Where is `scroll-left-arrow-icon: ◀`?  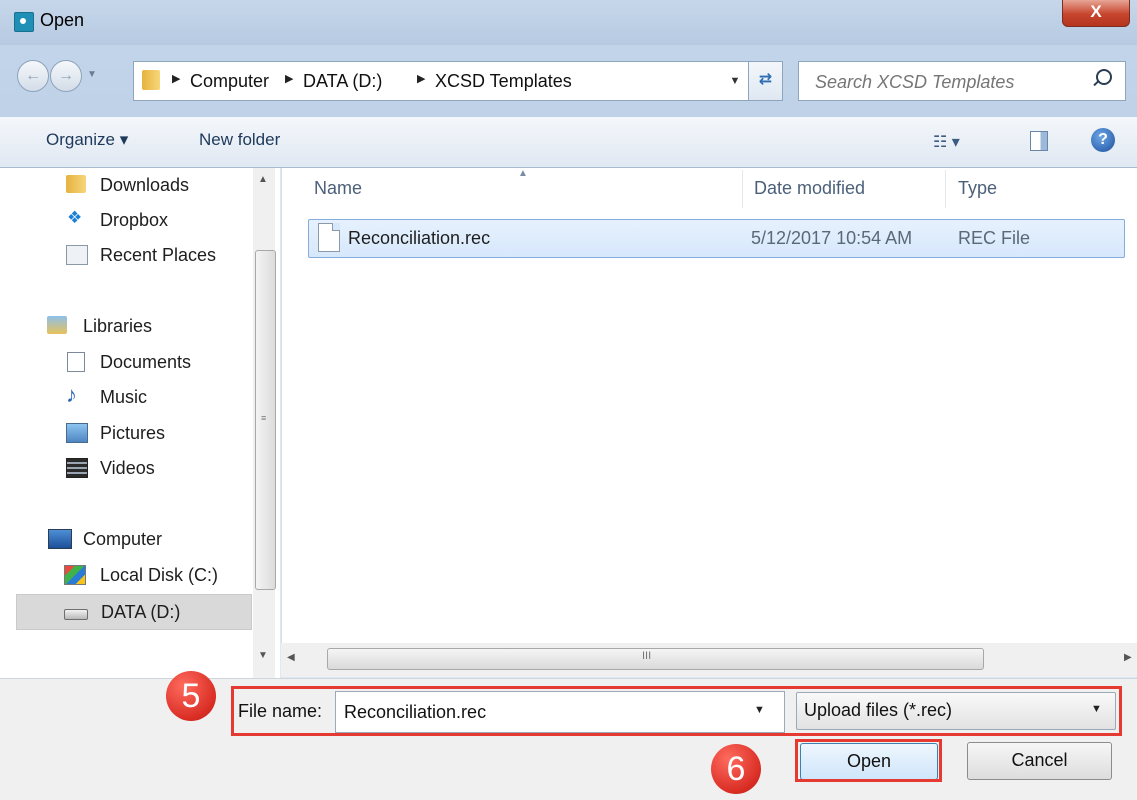 scroll-left-arrow-icon: ◀ is located at coordinates (291, 657).